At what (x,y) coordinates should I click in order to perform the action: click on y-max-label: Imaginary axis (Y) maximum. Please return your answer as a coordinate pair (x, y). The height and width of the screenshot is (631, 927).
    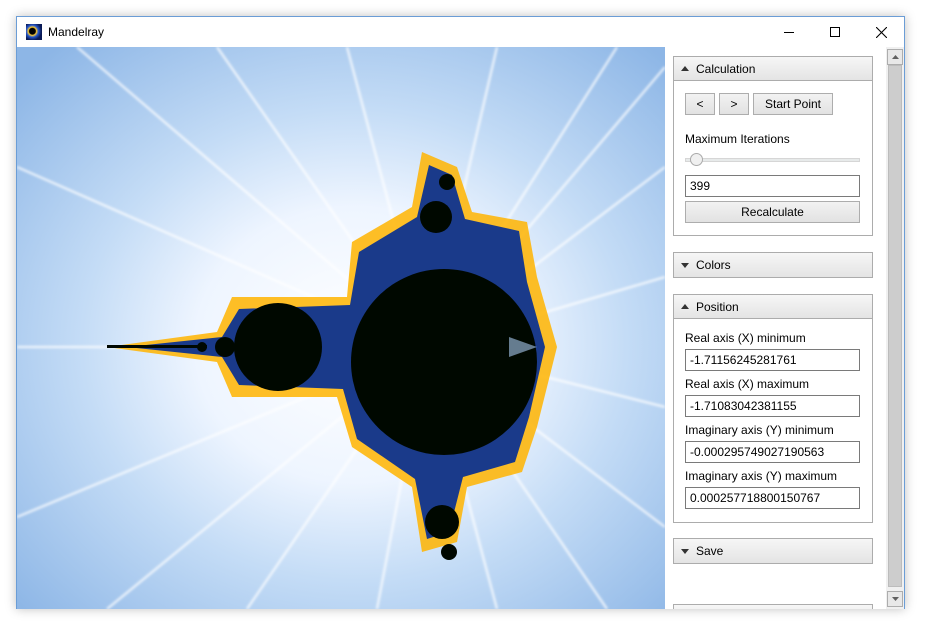
    Looking at the image, I should click on (761, 476).